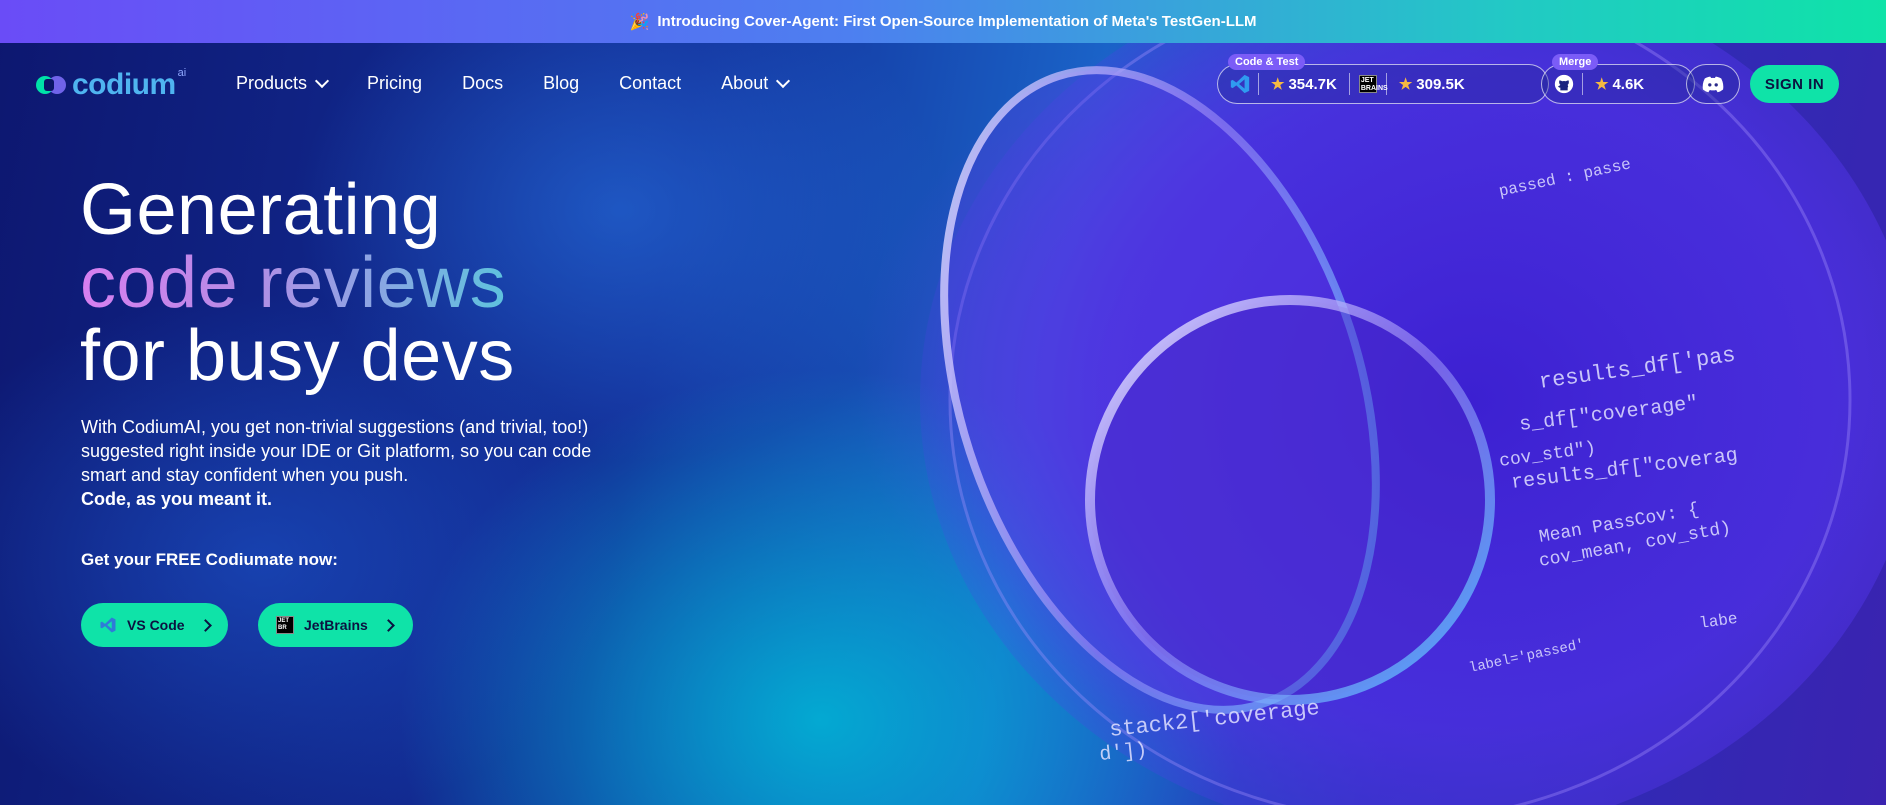 The image size is (1886, 805). I want to click on sign-in-button: SIGN IN, so click(1794, 84).